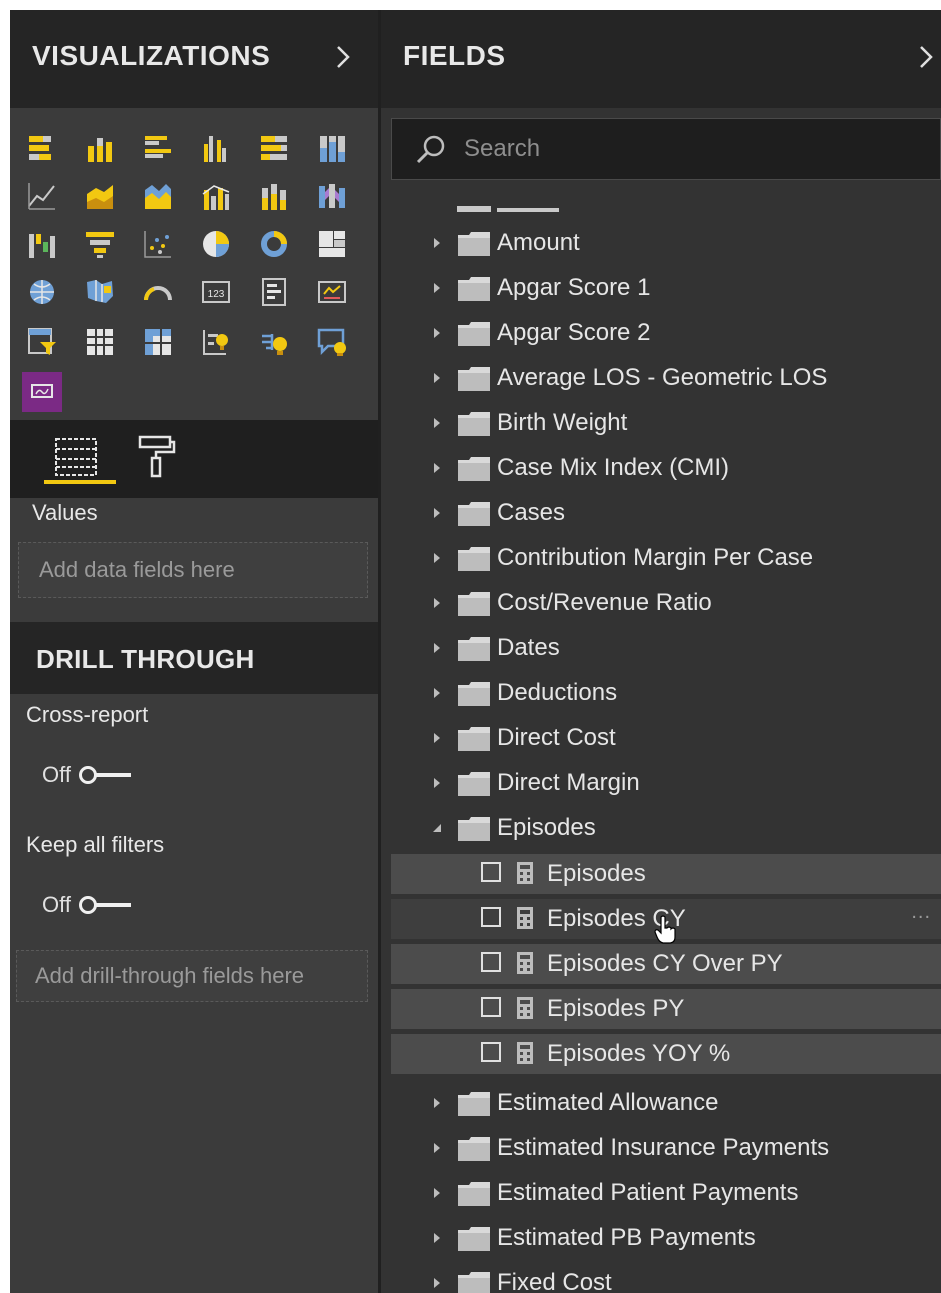 This screenshot has width=941, height=1293. I want to click on key-influencers-icon, so click(274, 342).